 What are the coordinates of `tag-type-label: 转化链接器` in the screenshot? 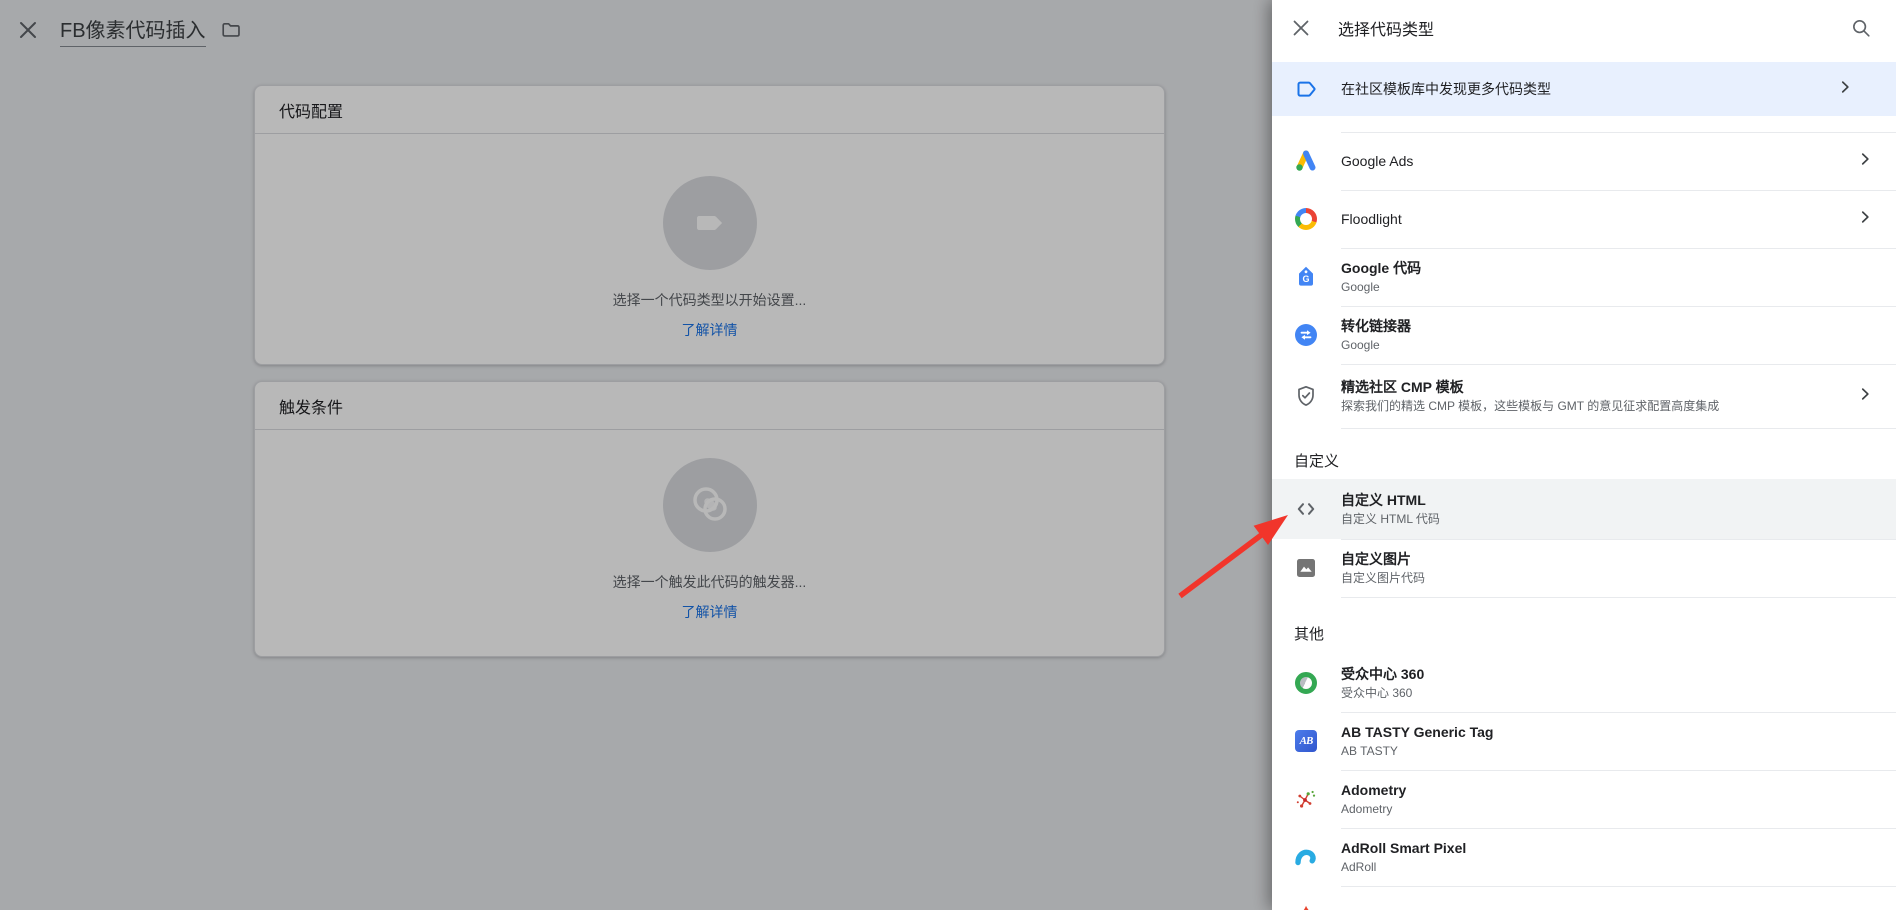 It's located at (1376, 326).